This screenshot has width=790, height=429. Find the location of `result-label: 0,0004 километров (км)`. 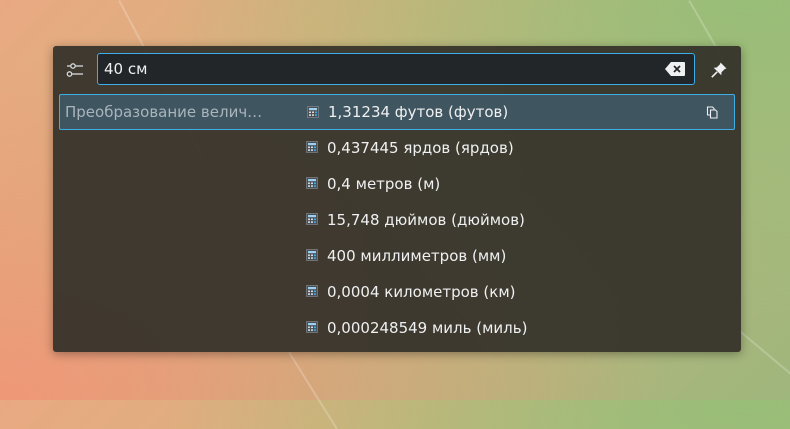

result-label: 0,0004 километров (км) is located at coordinates (421, 292).